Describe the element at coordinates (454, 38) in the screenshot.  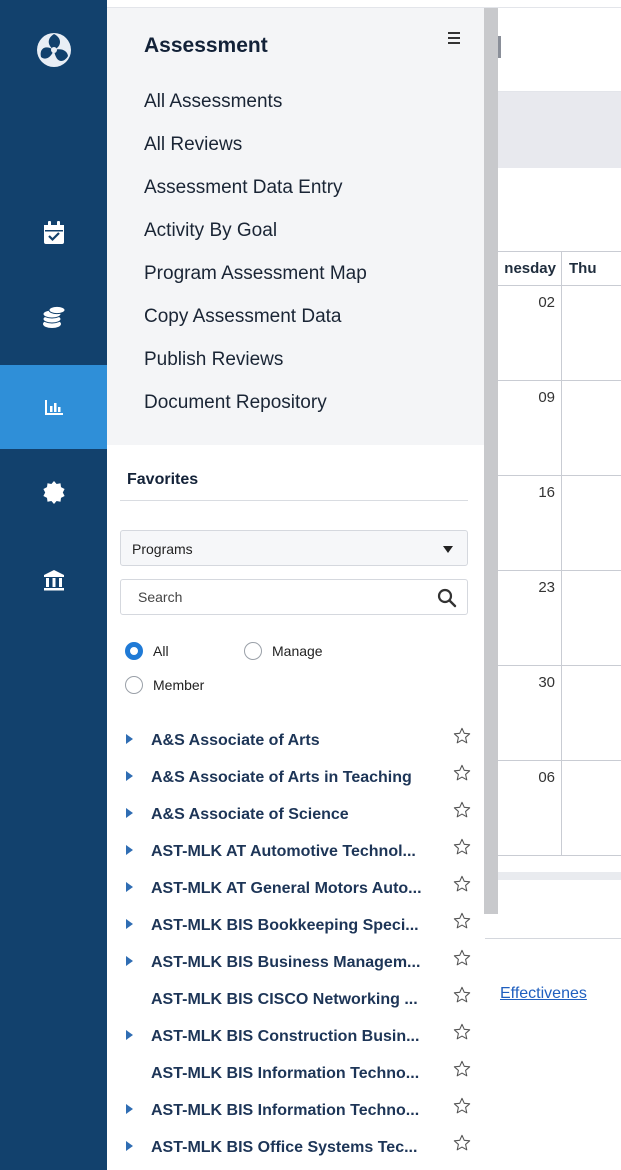
I see `hamburger-menu-icon` at that location.